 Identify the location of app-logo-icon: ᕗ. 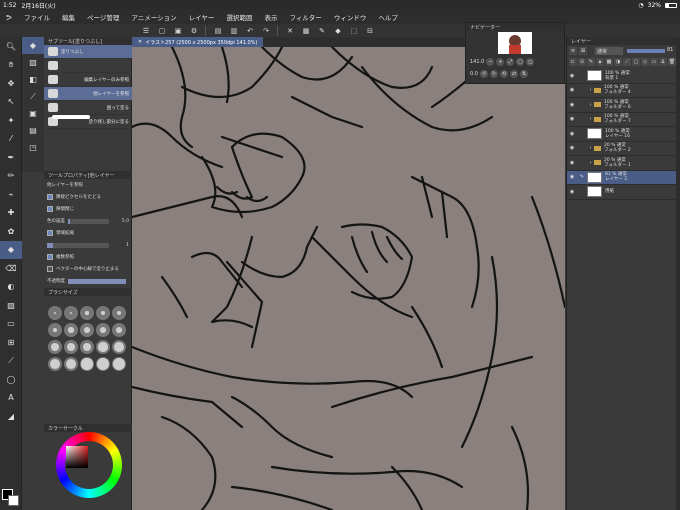
(9, 17).